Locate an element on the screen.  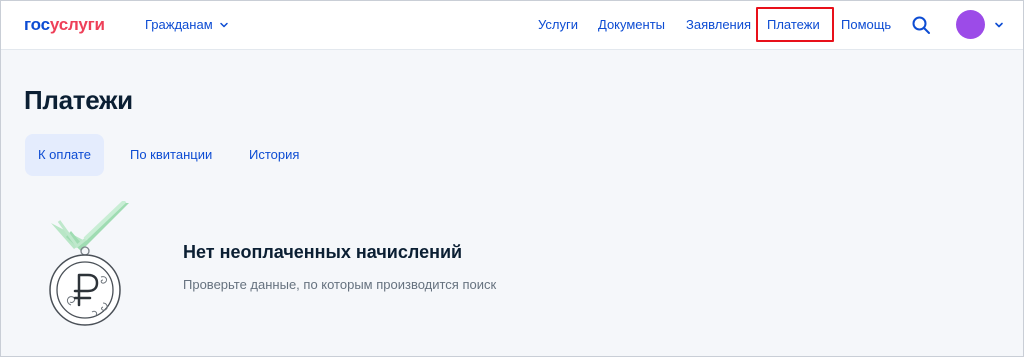
page-title: Платежи is located at coordinates (78, 100).